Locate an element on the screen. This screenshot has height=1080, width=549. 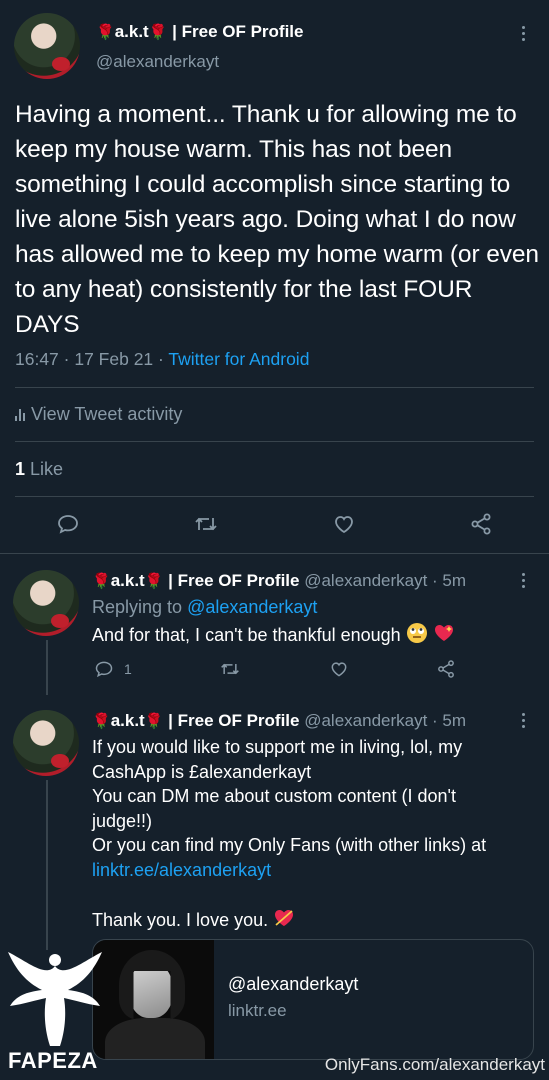
replying-to: Replying to @alexanderkayt is located at coordinates (205, 607).